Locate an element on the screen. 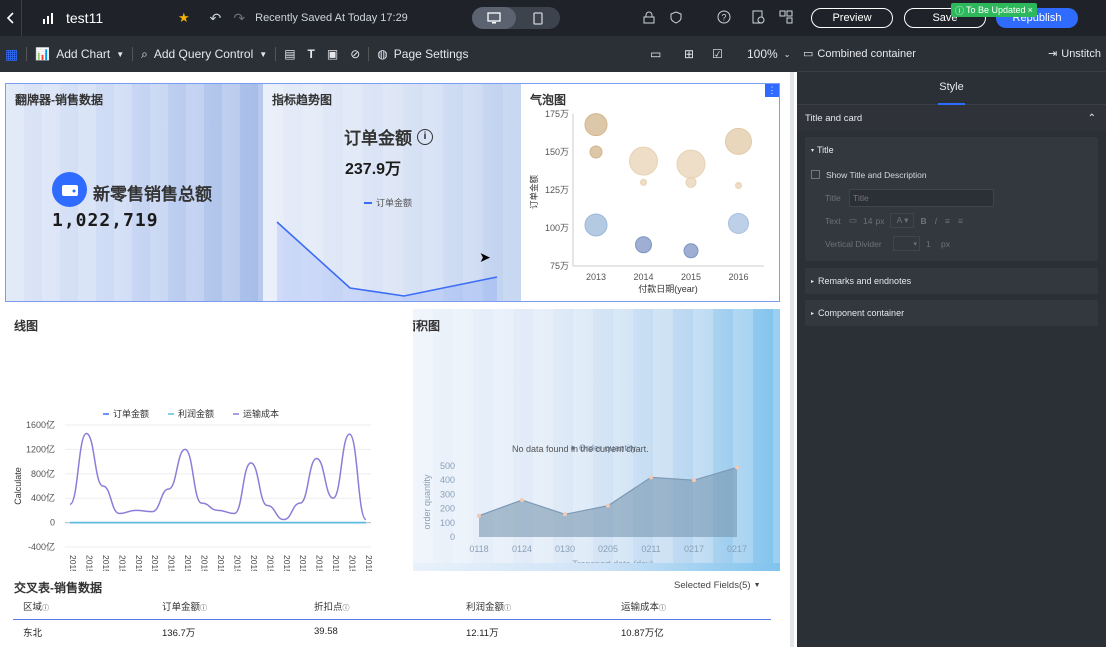  unstitch-button: ⇥ Unstitch is located at coordinates (1074, 54).